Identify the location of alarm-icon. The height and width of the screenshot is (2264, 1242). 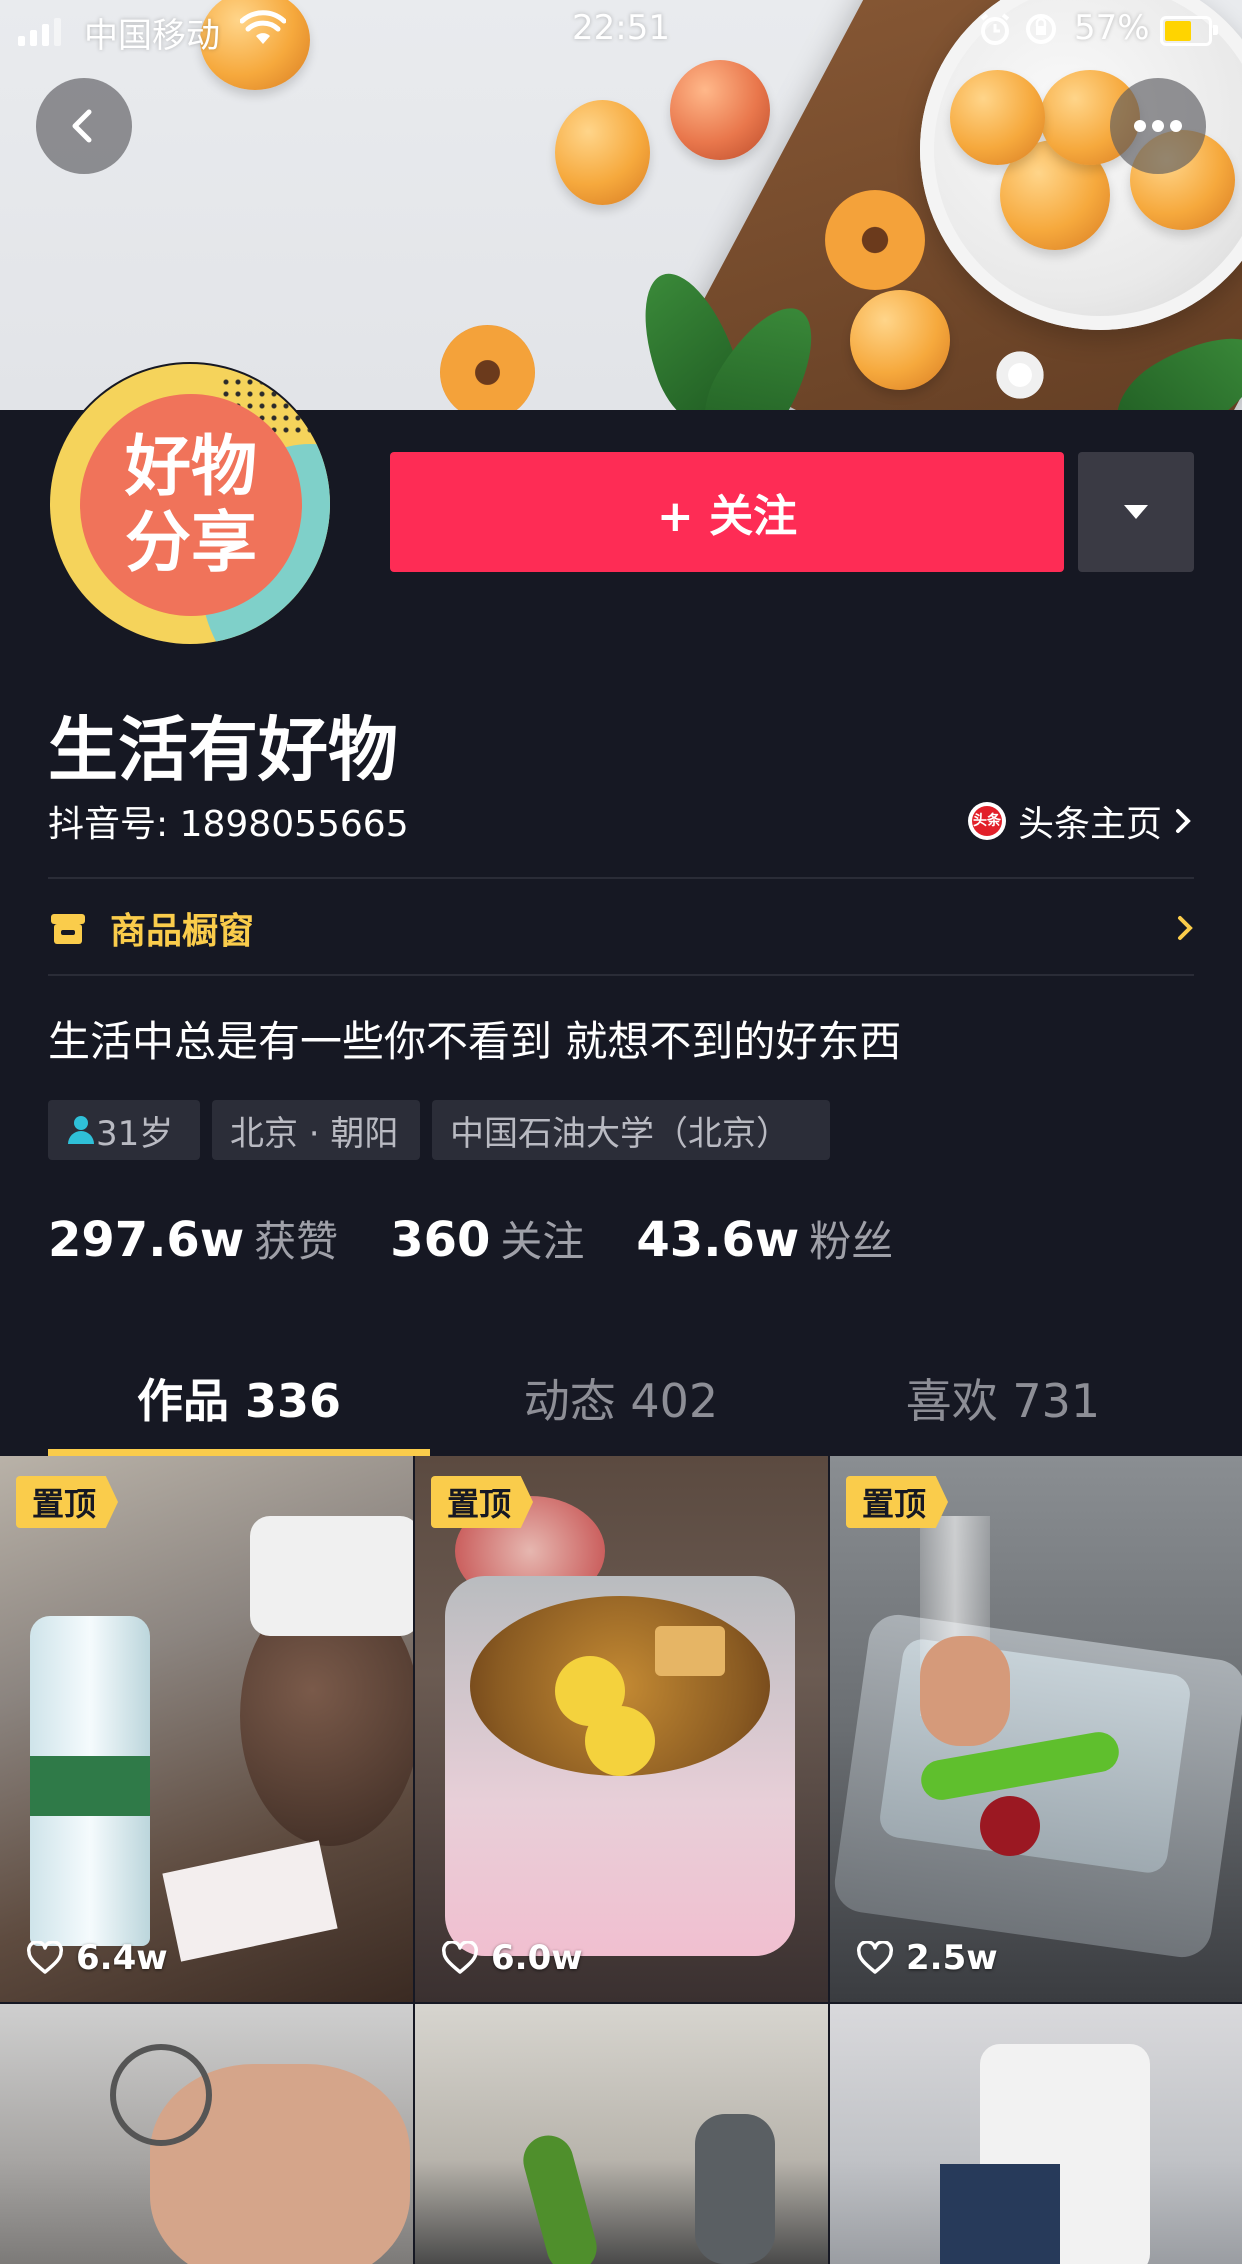
(995, 29).